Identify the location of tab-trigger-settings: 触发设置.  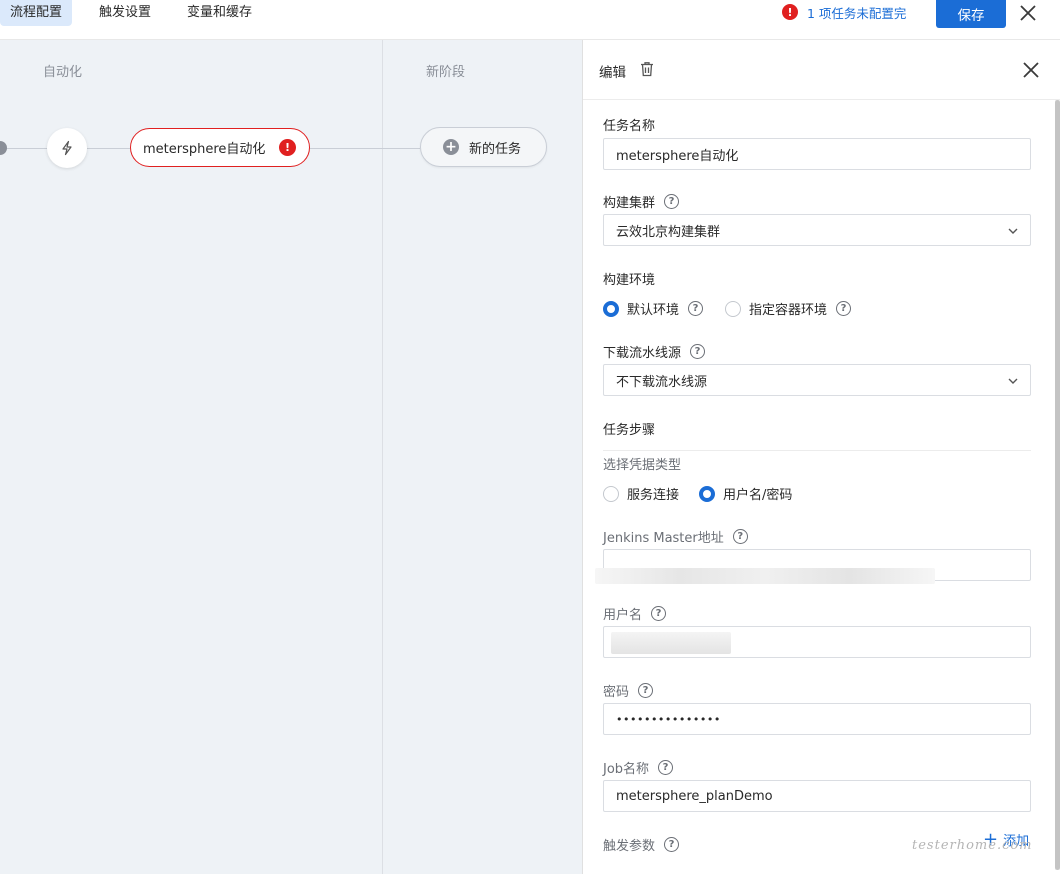
(125, 13).